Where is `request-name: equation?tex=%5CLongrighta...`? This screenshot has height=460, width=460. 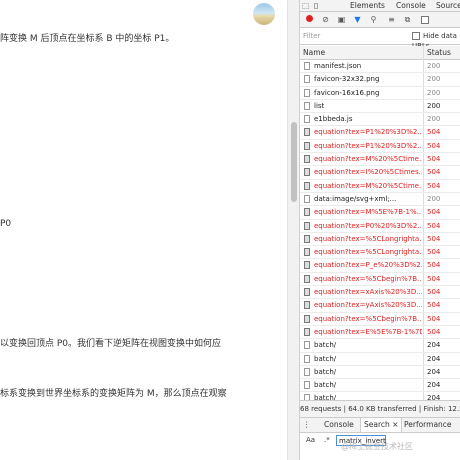 request-name: equation?tex=%5CLongrighta... is located at coordinates (368, 252).